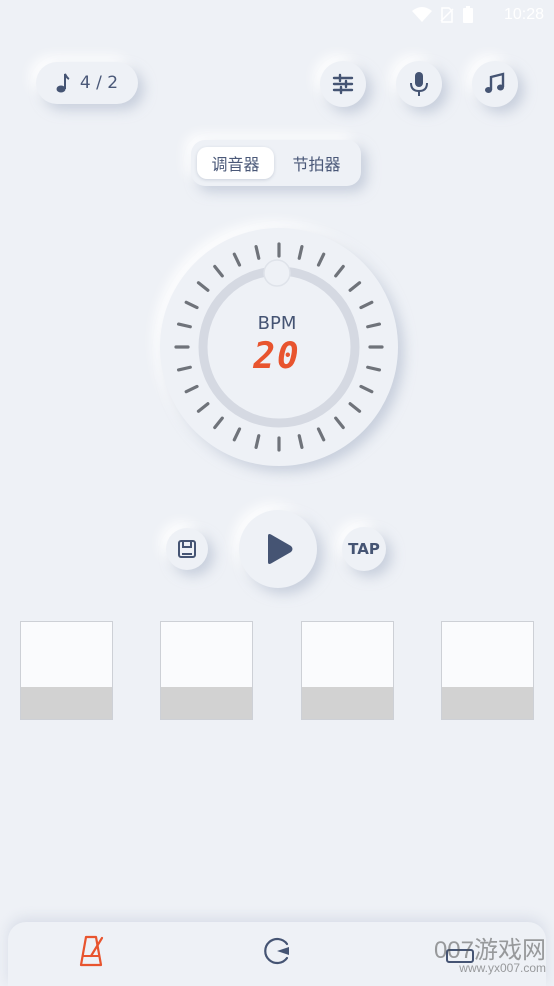  I want to click on tab-metronome: 节拍器, so click(316, 163).